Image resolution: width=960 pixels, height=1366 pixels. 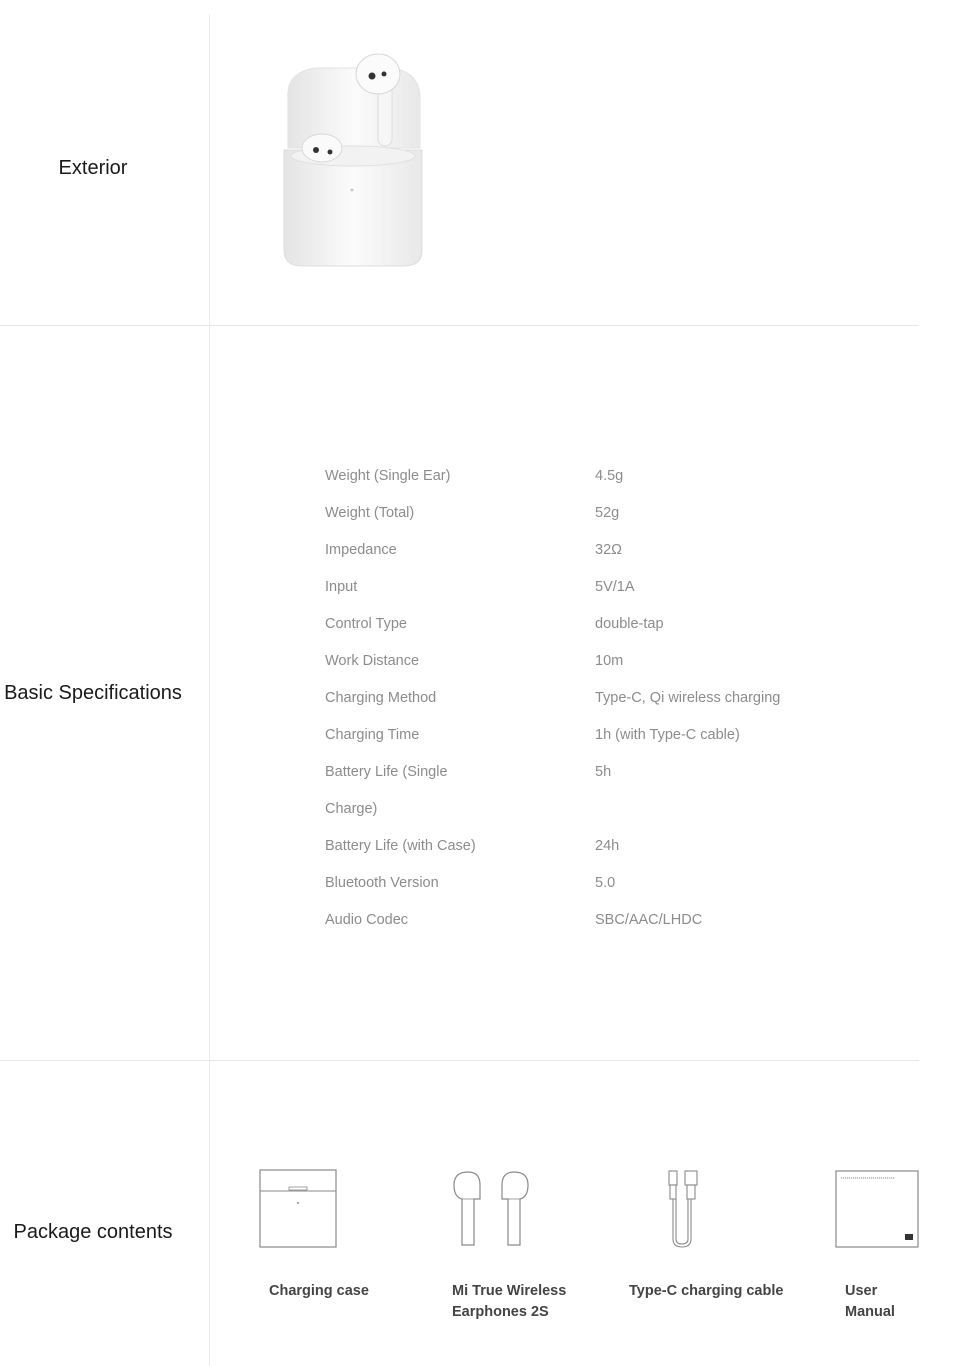 I want to click on spec-key: Charging Method, so click(x=381, y=698).